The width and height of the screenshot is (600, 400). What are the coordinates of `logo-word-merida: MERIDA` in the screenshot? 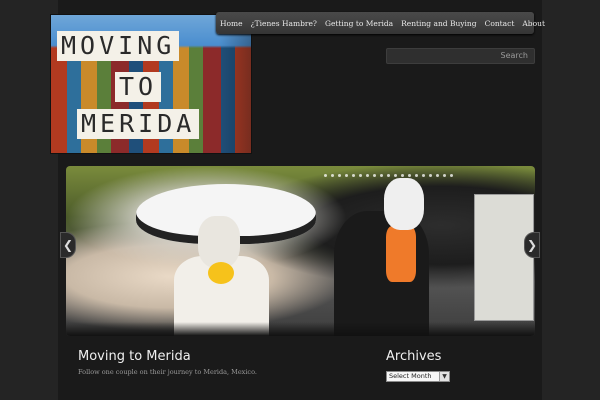 It's located at (138, 124).